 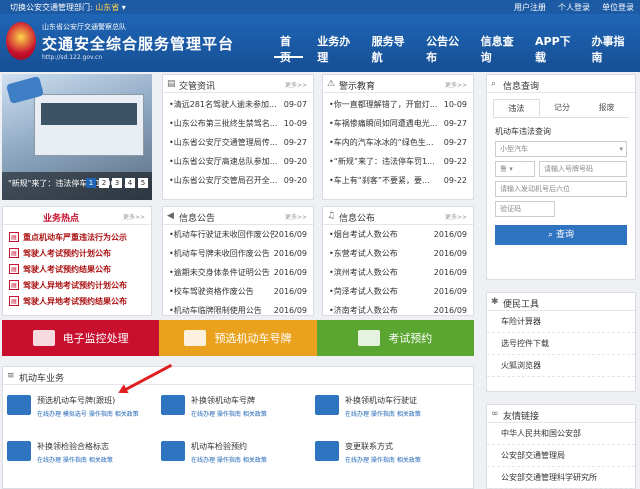 I want to click on news-item: •机动车行驶证未收回作废公告 2016/09, so click(x=238, y=234).